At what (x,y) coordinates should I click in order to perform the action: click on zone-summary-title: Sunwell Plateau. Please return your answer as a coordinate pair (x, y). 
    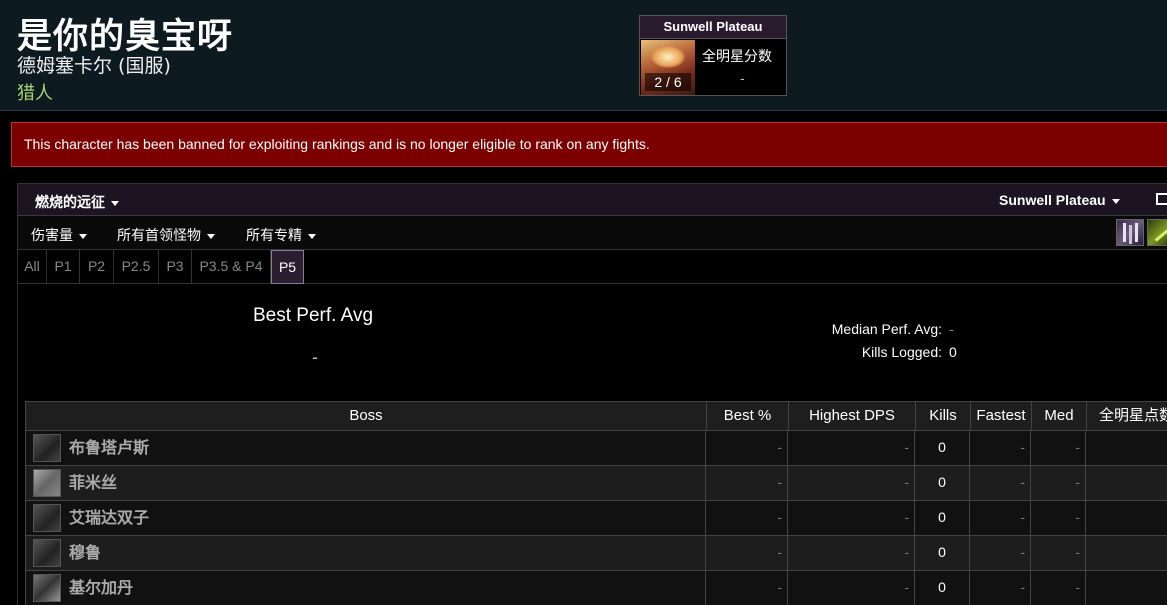
    Looking at the image, I should click on (713, 27).